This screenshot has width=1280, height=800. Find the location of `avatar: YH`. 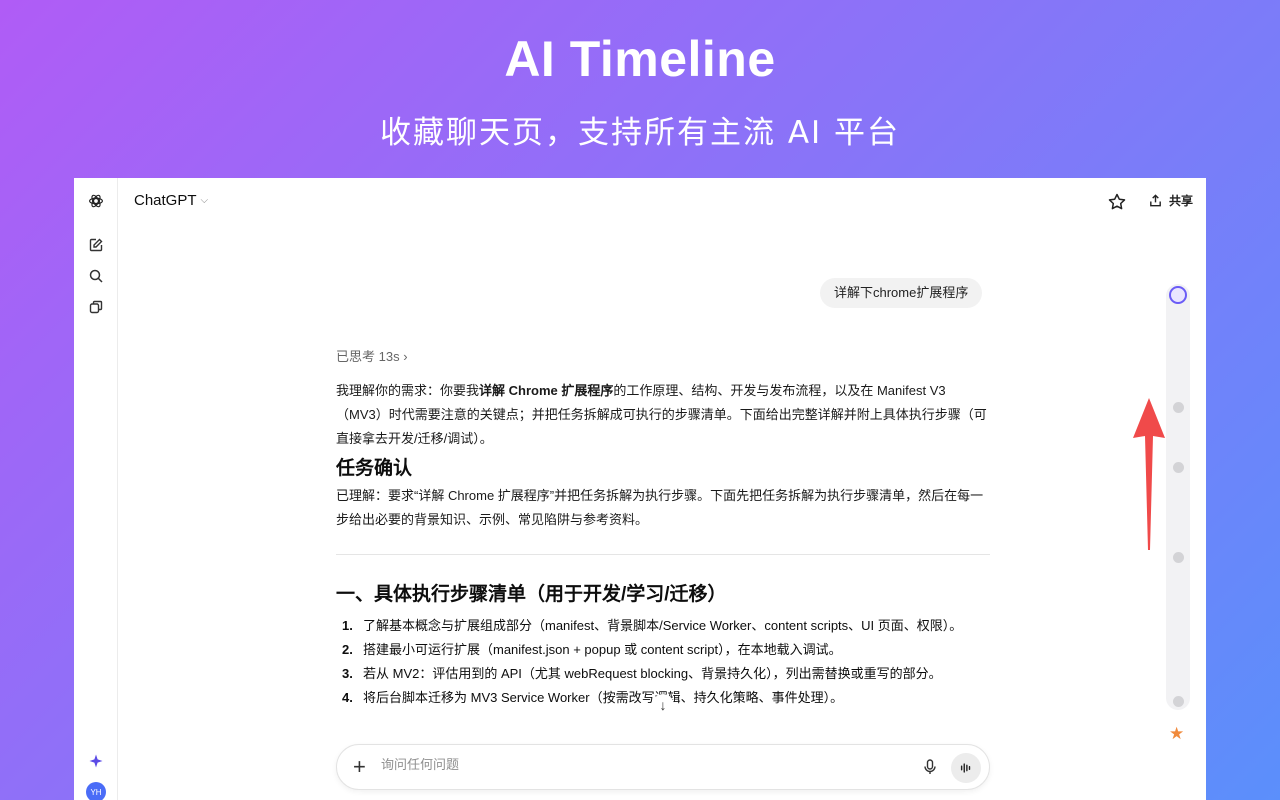

avatar: YH is located at coordinates (96, 791).